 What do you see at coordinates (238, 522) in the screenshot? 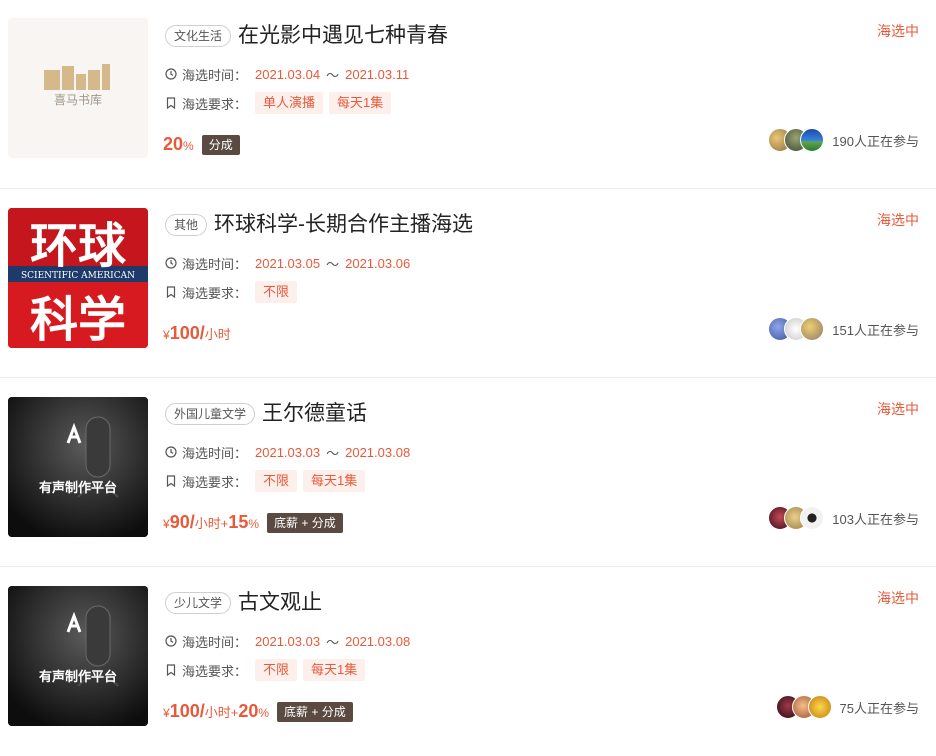
I see `reward-share-value: 15` at bounding box center [238, 522].